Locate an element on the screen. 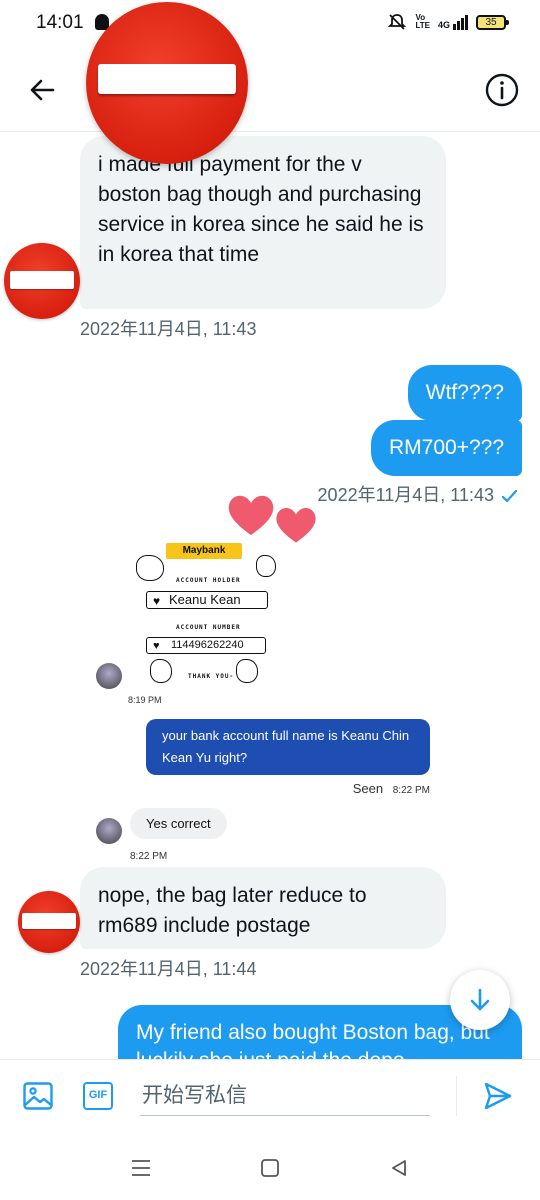  message-text: Wtf???? is located at coordinates (464, 392).